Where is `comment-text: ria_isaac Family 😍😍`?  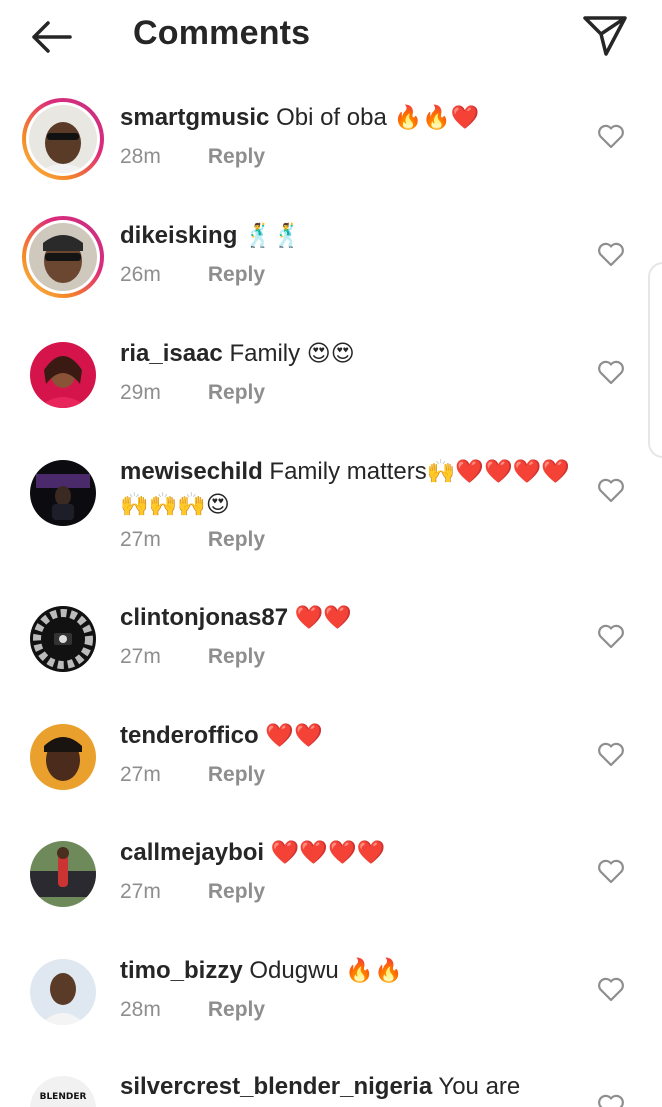 comment-text: ria_isaac Family 😍😍 is located at coordinates (355, 353).